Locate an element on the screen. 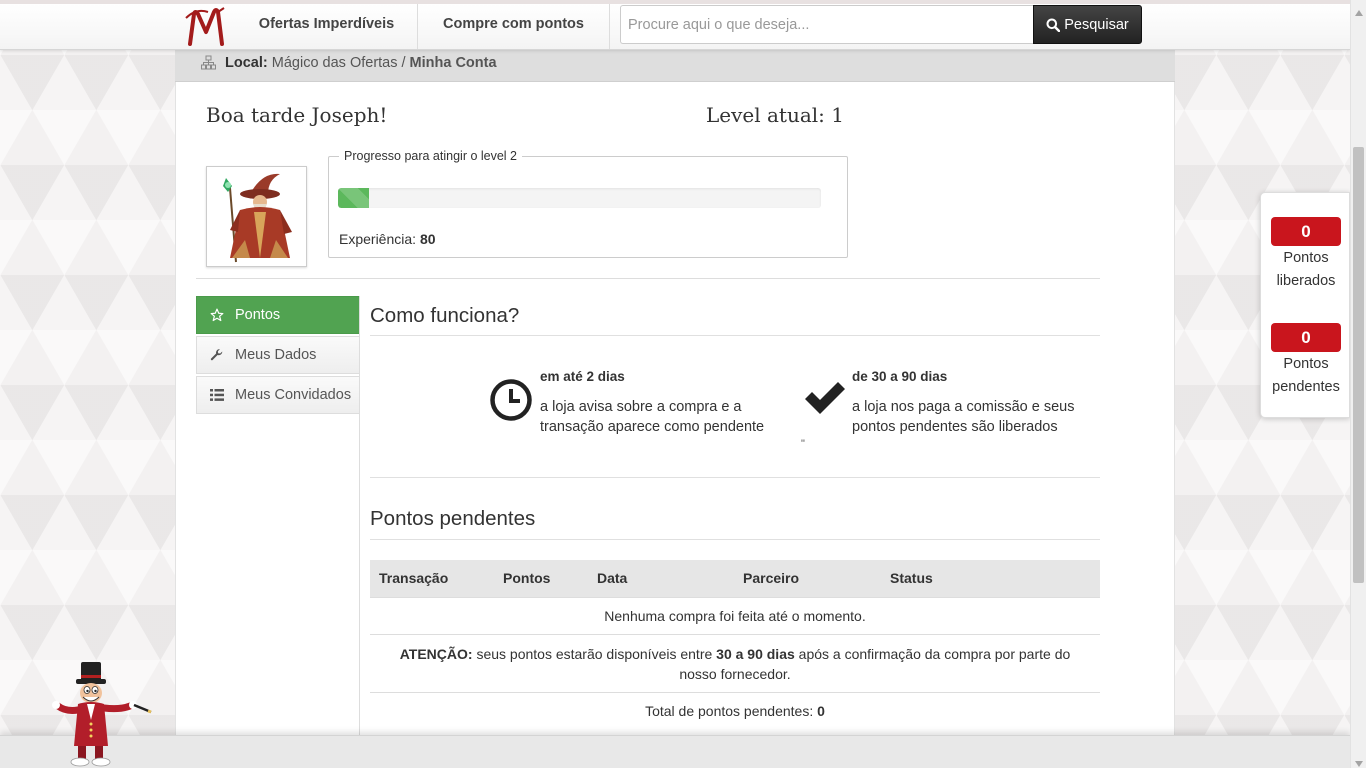 The image size is (1366, 768). table-row: Total de pontos pendentes: 0 is located at coordinates (735, 710).